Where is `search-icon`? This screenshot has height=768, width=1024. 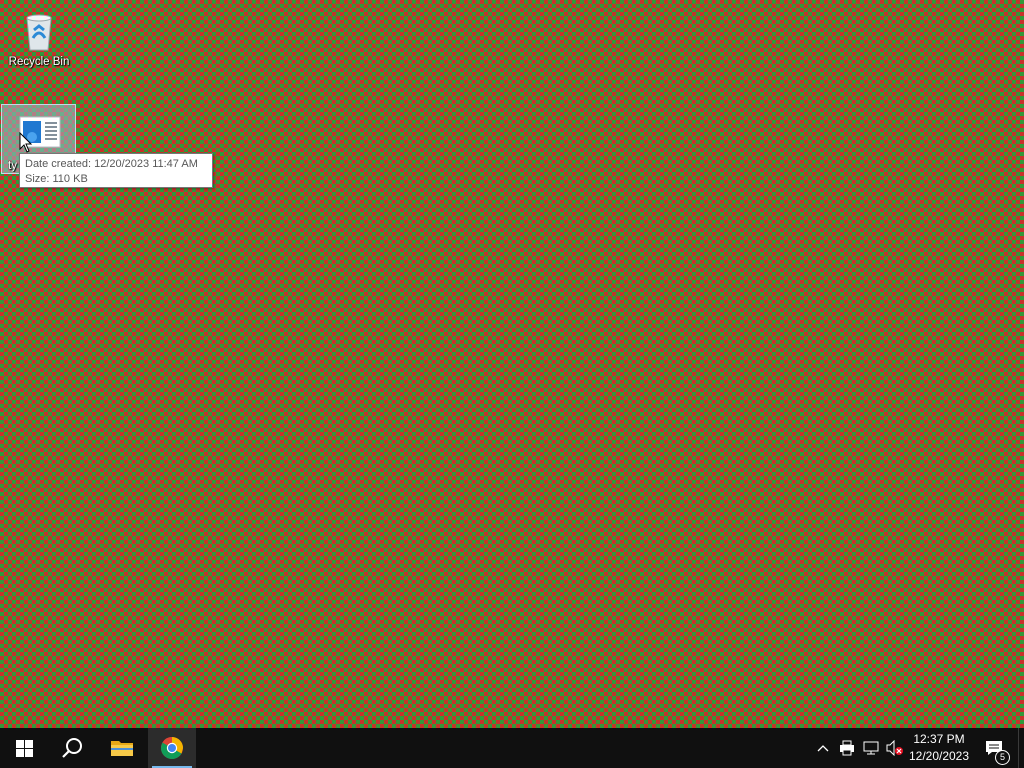
search-icon is located at coordinates (72, 748).